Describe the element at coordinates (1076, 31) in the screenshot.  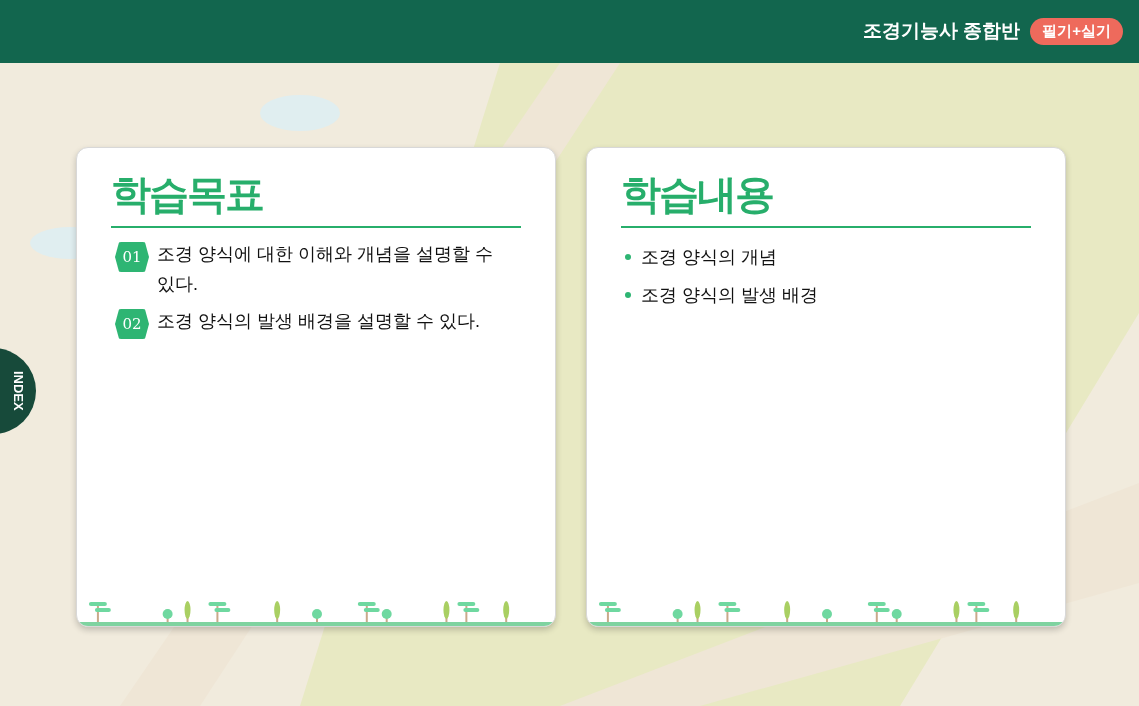
I see `course-badge: 필기+실기` at that location.